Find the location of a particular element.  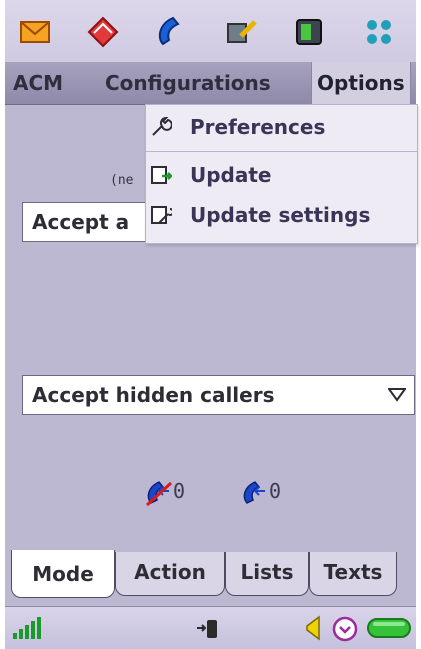

accepted-call-icon is located at coordinates (254, 492).